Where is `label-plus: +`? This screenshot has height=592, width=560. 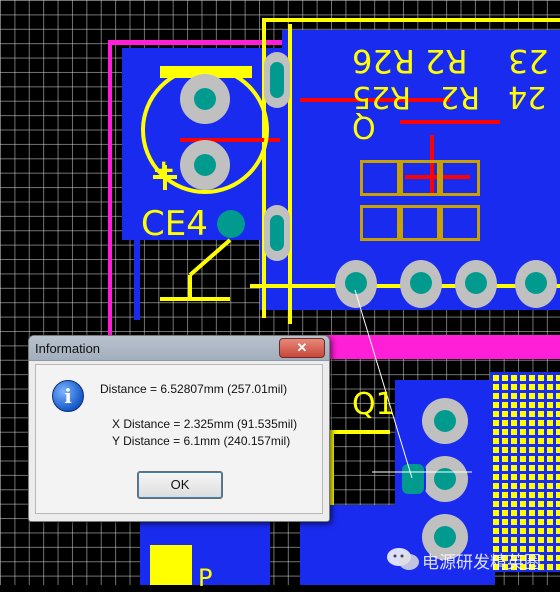
label-plus: + is located at coordinates (164, 169).